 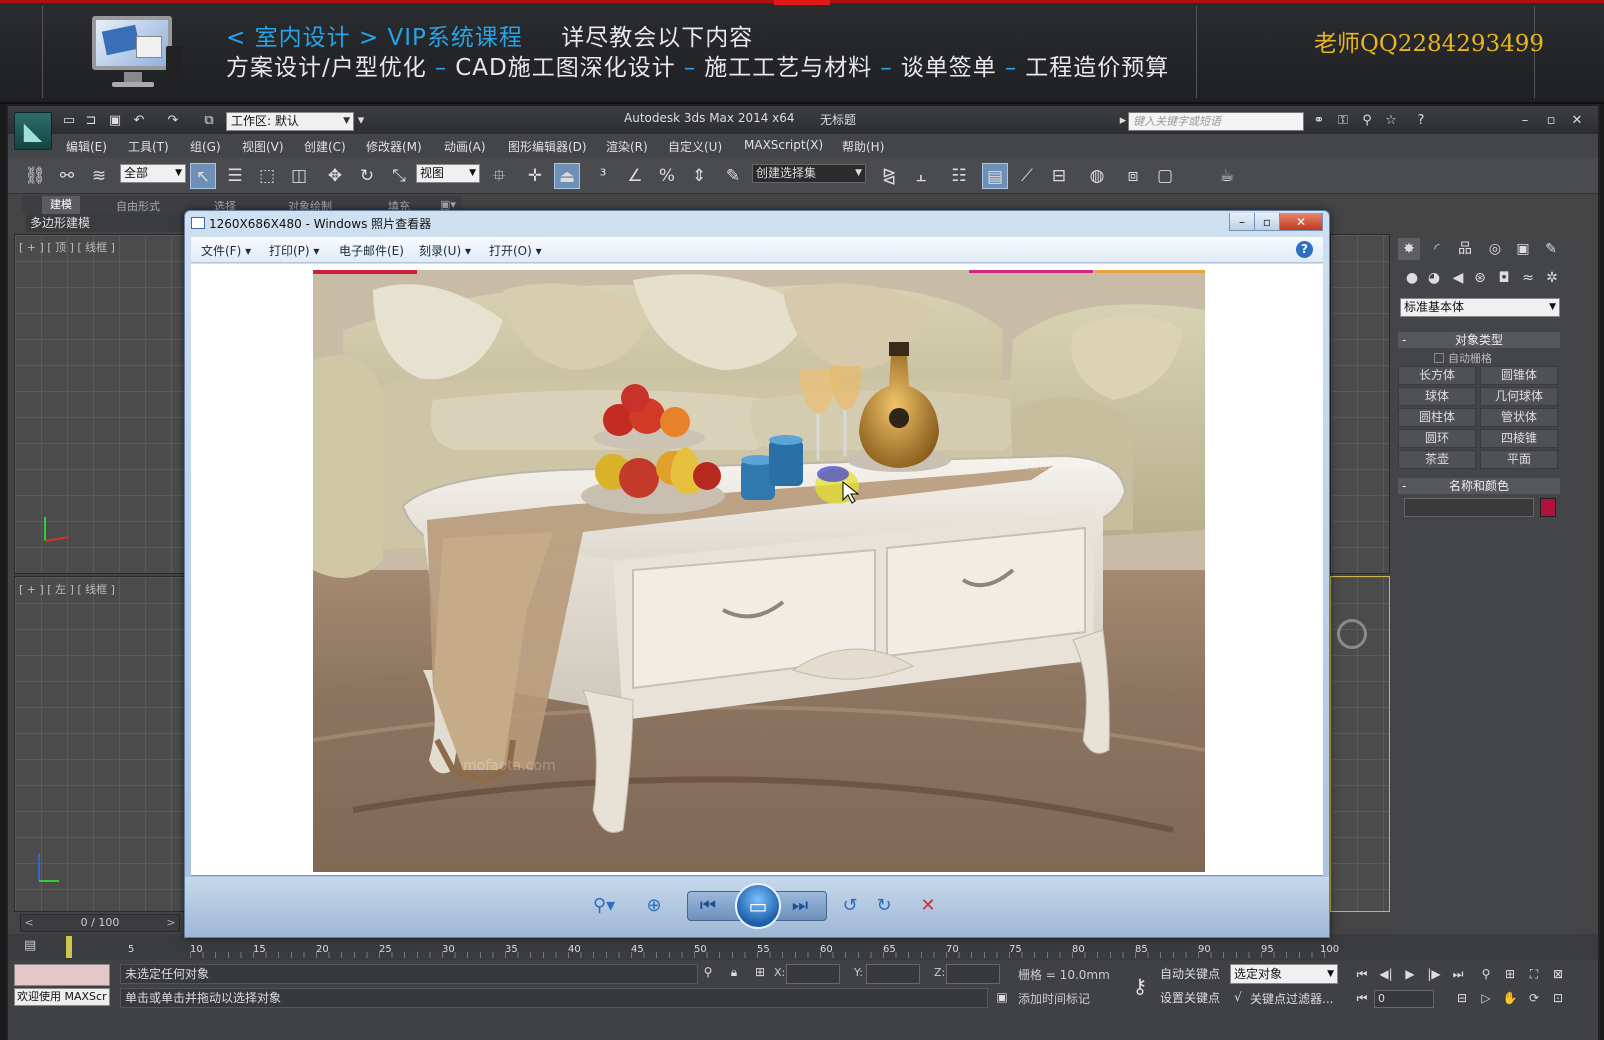 What do you see at coordinates (1391, 121) in the screenshot?
I see `favorites-star-icon: ☆` at bounding box center [1391, 121].